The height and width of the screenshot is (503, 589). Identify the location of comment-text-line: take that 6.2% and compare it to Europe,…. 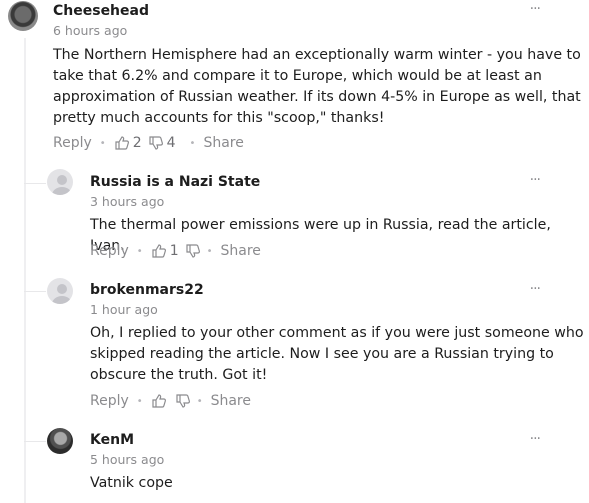
(297, 76).